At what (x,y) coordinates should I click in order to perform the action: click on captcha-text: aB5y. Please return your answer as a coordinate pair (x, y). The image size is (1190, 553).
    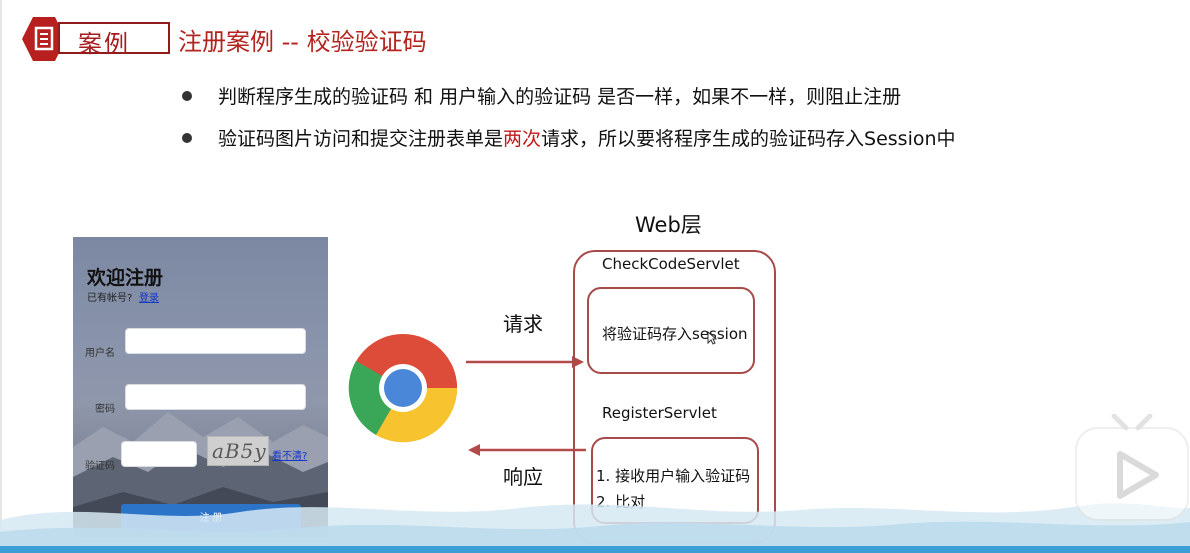
    Looking at the image, I should click on (239, 451).